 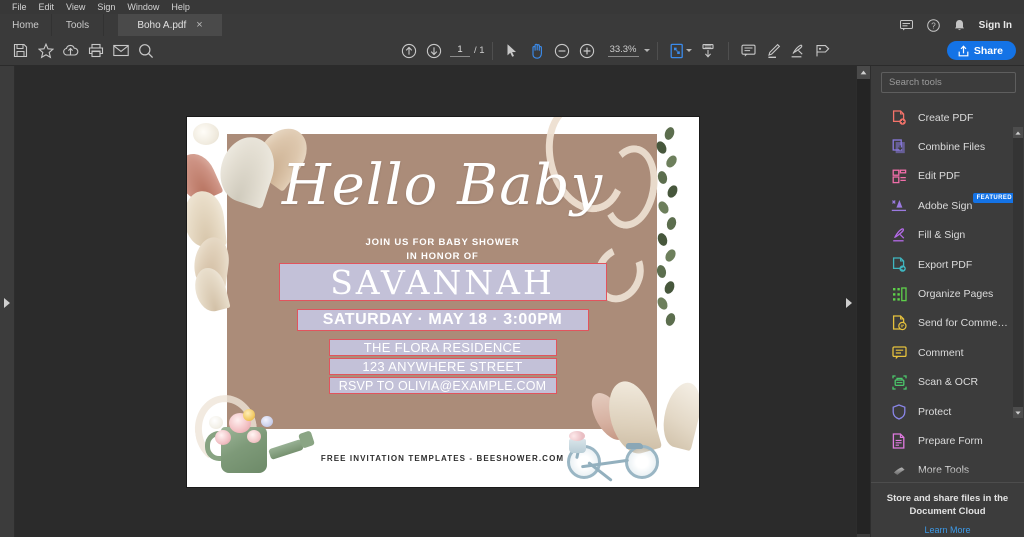 I want to click on tab-document: Boho A.pdf ×, so click(x=170, y=25).